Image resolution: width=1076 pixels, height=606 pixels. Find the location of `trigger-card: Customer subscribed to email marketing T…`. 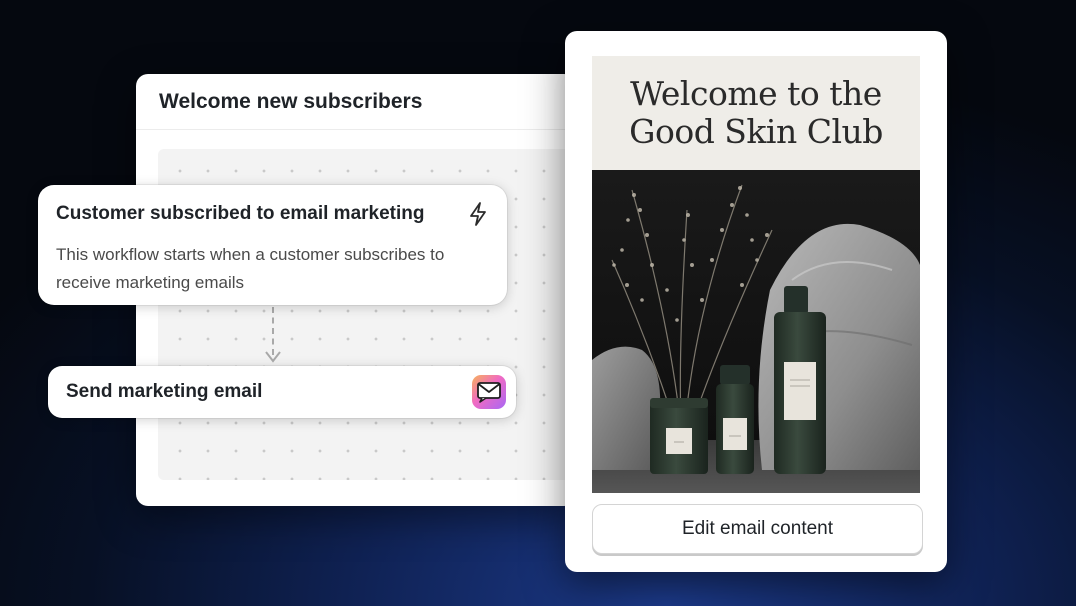

trigger-card: Customer subscribed to email marketing T… is located at coordinates (272, 245).